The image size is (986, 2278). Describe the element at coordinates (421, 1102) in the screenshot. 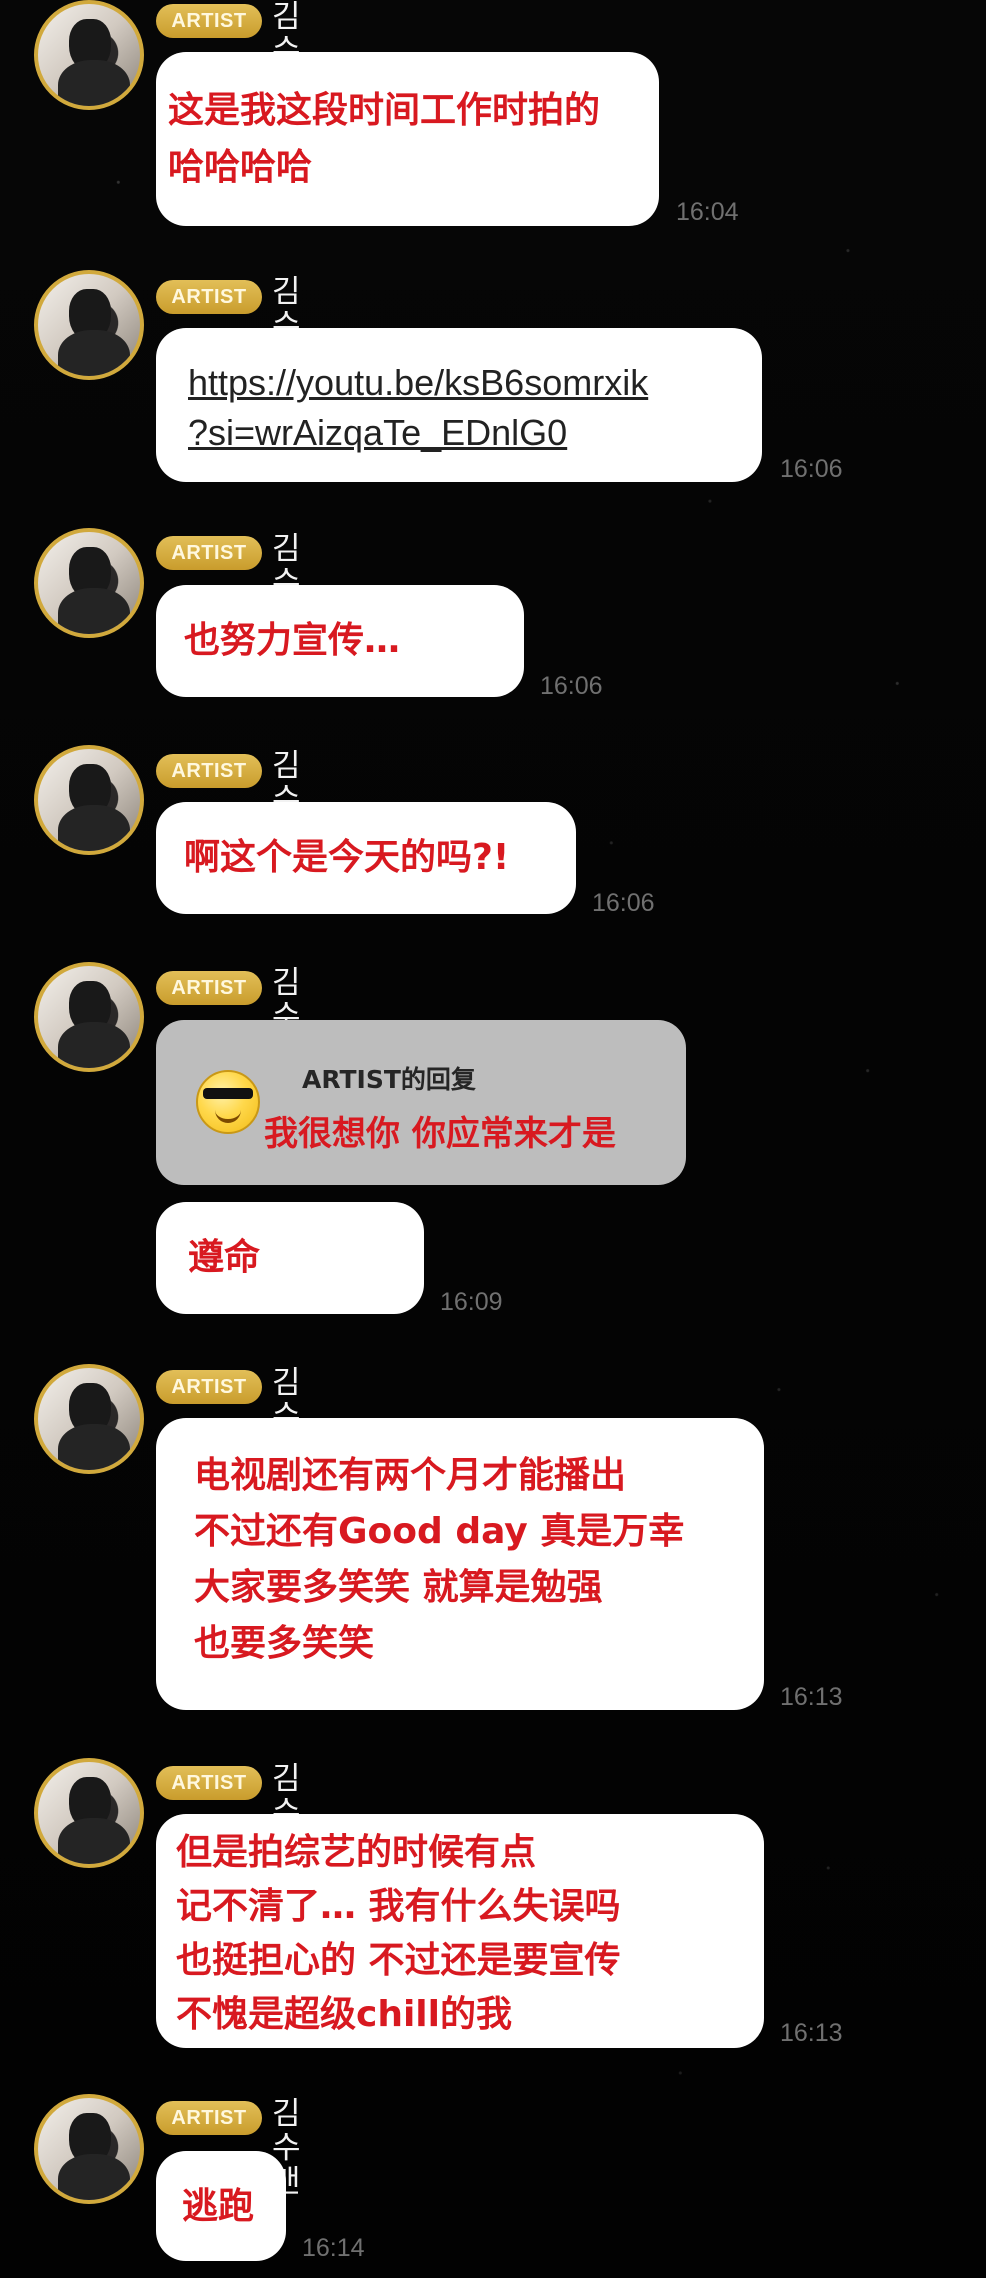

I see `reply-preview: ARTIST的回复 我很想你 你应常来才是` at that location.